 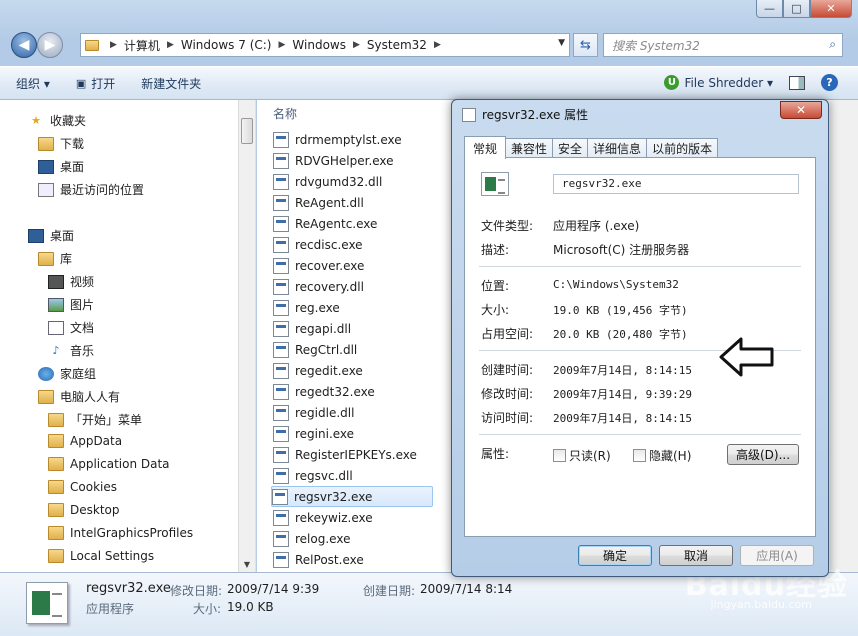 I want to click on sidebar-item-desktop: 桌面, so click(x=51, y=235).